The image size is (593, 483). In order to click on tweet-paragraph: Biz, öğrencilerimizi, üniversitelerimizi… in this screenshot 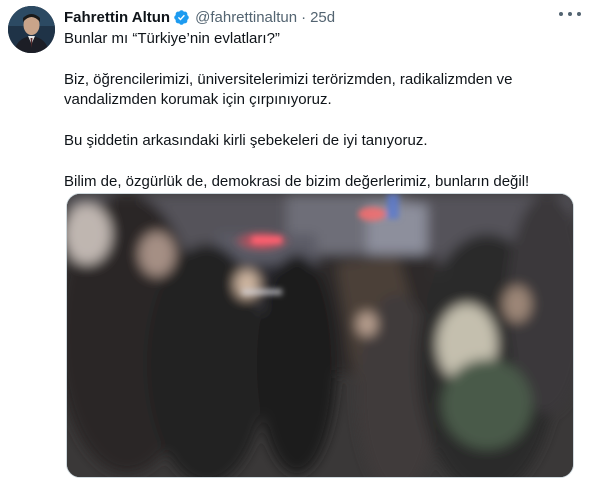, I will do `click(288, 89)`.